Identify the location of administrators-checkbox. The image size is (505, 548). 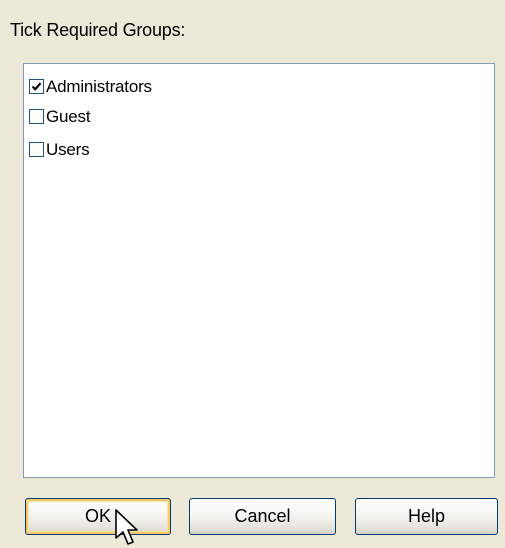
(36, 86).